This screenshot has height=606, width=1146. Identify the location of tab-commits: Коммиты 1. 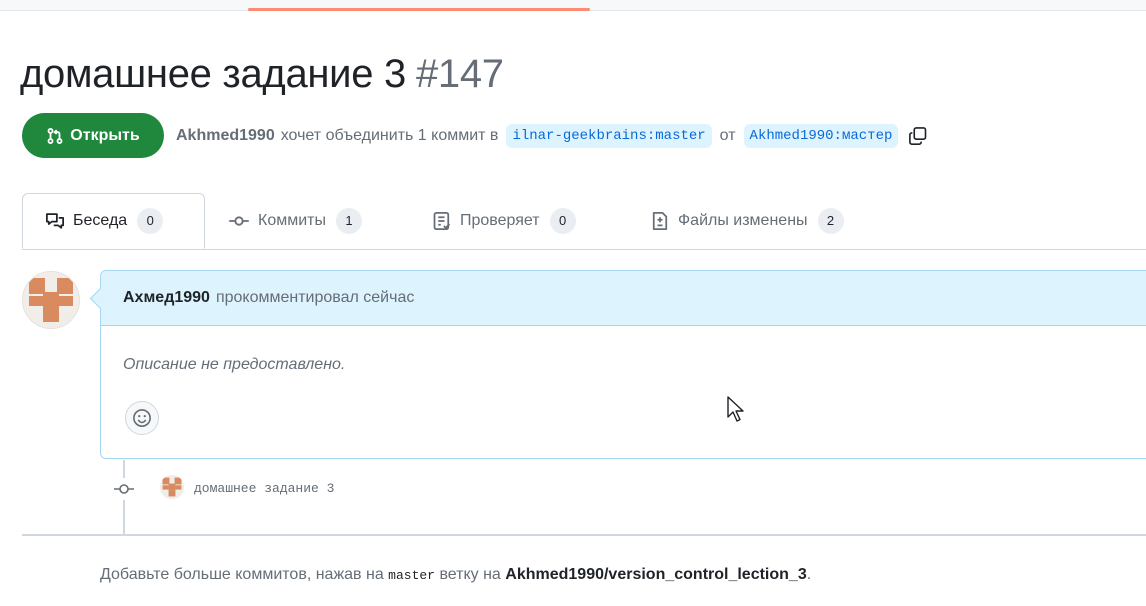
(295, 221).